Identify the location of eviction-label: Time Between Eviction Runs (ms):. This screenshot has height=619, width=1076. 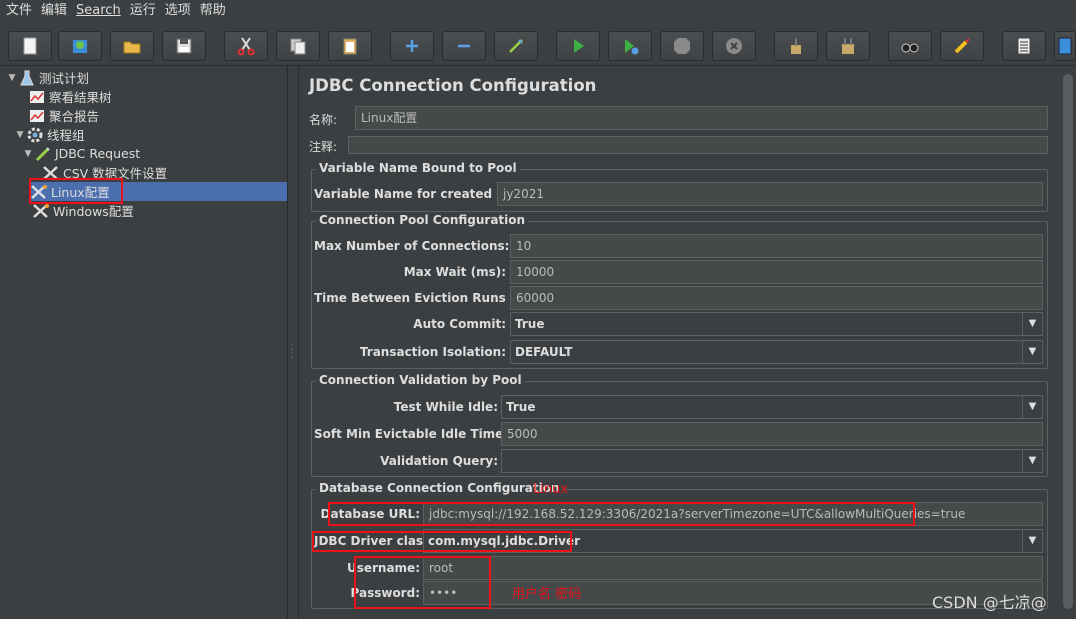
(430, 298).